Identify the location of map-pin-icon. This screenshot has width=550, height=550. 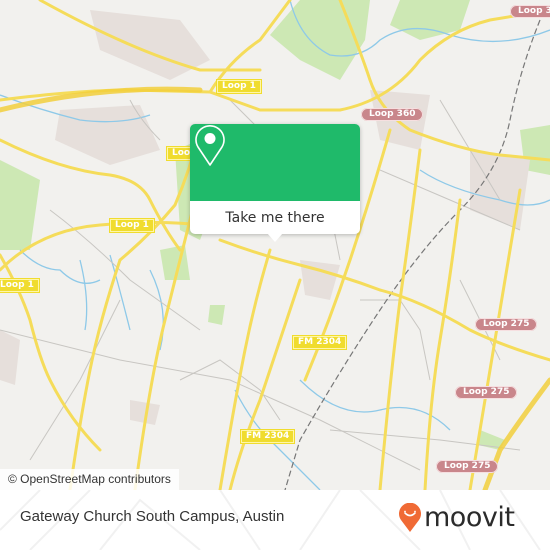
(210, 145).